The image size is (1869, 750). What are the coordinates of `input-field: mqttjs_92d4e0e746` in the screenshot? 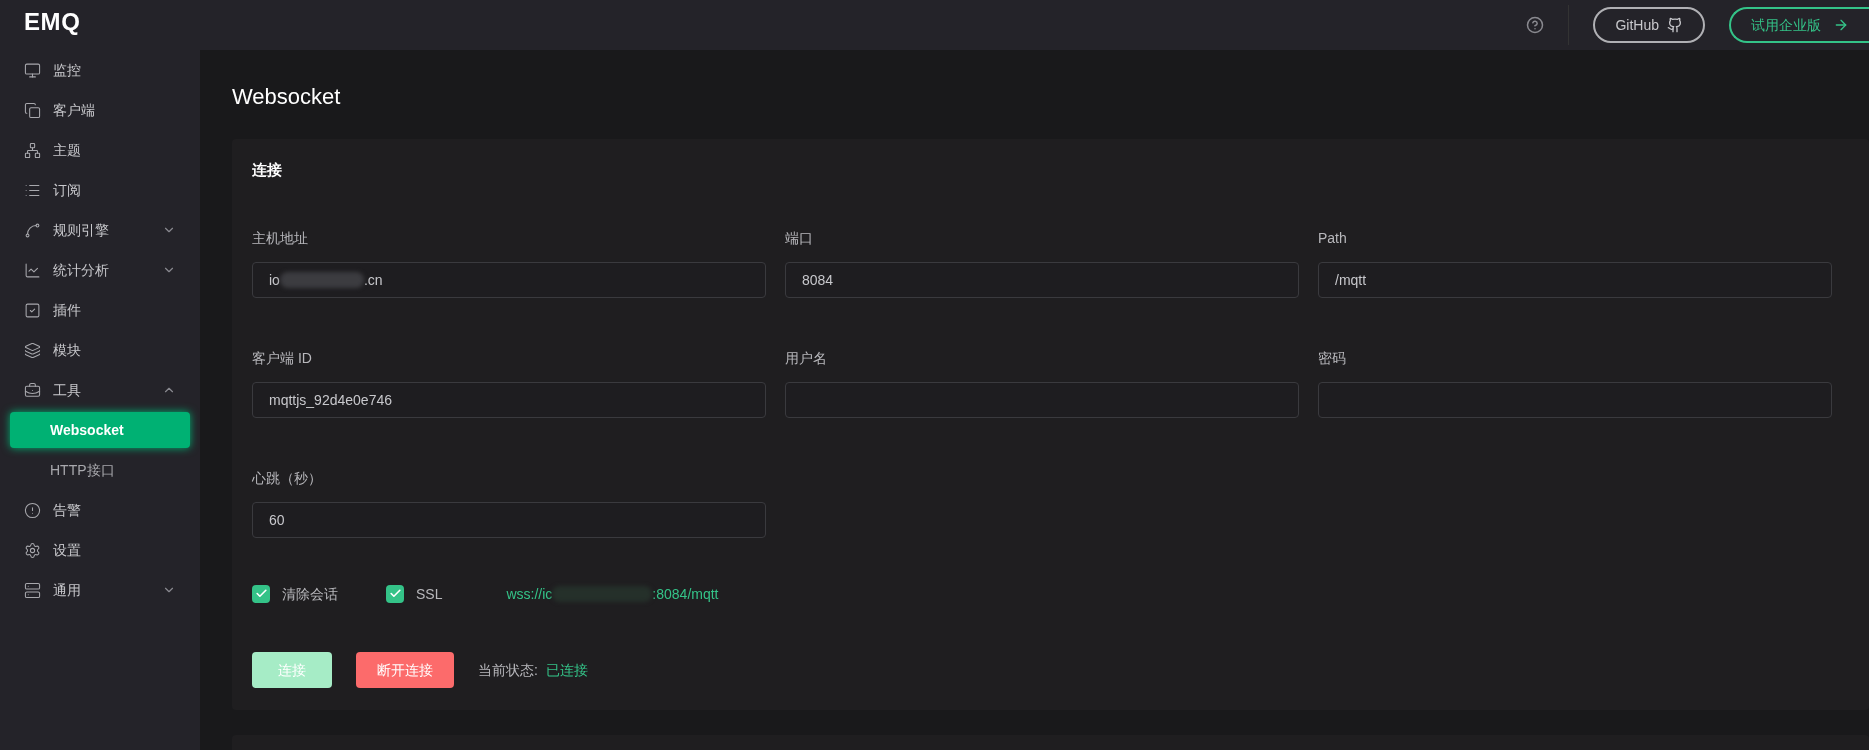 It's located at (509, 399).